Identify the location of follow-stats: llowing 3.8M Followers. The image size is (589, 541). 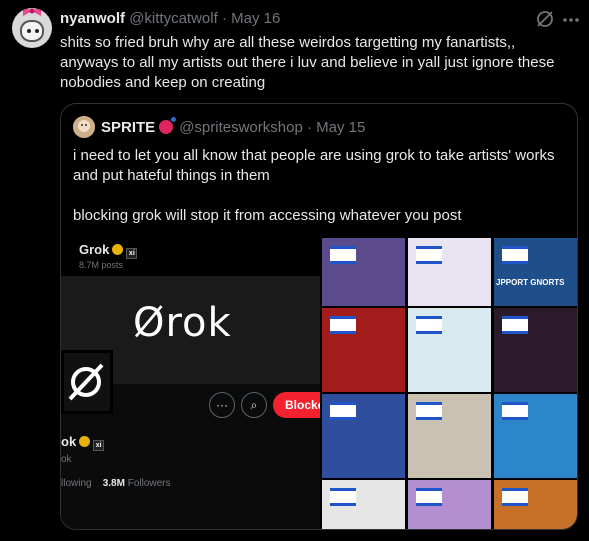
(116, 483).